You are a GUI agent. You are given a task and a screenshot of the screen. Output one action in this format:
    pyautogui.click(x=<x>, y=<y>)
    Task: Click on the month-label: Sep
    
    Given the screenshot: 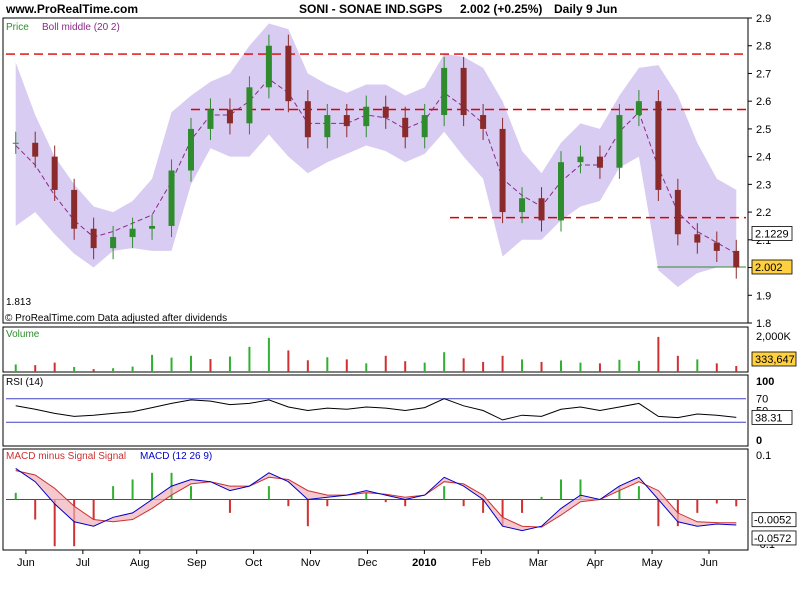 What is the action you would take?
    pyautogui.click(x=197, y=563)
    